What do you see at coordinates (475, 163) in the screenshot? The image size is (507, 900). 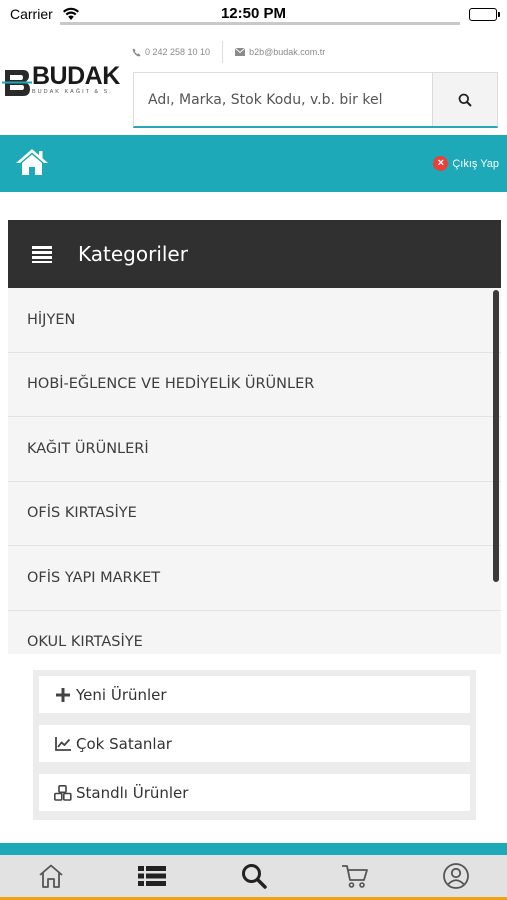 I see `logout-label: Çıkış Yap` at bounding box center [475, 163].